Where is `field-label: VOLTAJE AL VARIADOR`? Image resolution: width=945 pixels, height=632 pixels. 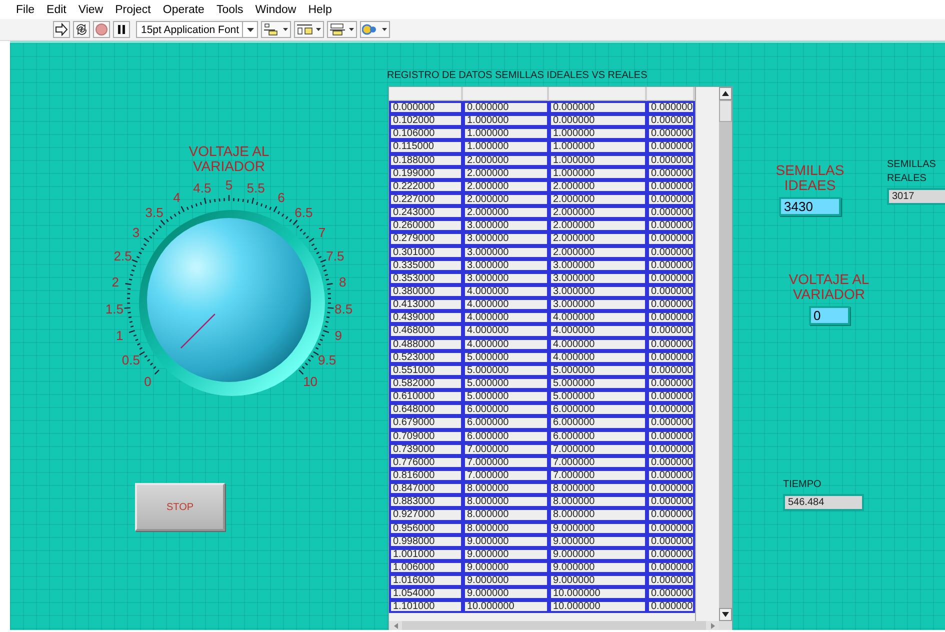 field-label: VOLTAJE AL VARIADOR is located at coordinates (829, 287).